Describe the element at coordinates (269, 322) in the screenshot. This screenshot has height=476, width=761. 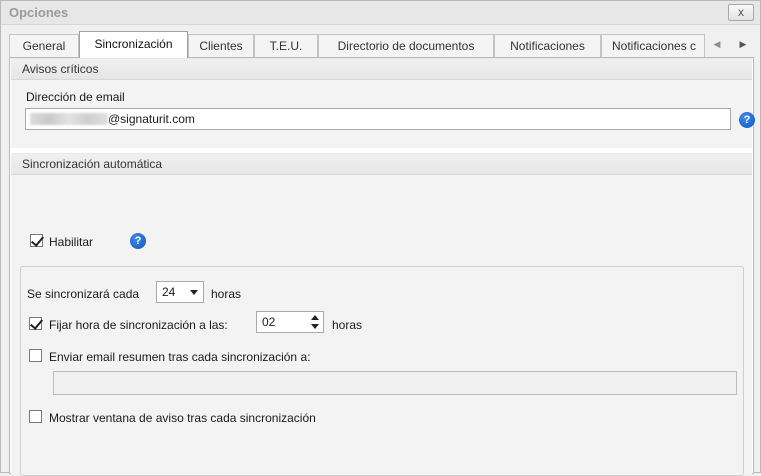
I see `fix-time-value: 02` at that location.